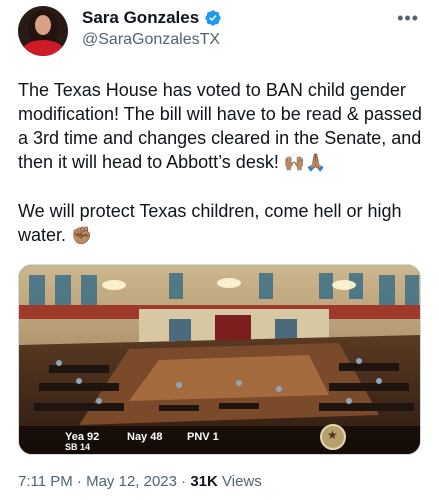 The image size is (439, 500). Describe the element at coordinates (151, 40) in the screenshot. I see `author-handle: @SaraGonzalesTX` at that location.